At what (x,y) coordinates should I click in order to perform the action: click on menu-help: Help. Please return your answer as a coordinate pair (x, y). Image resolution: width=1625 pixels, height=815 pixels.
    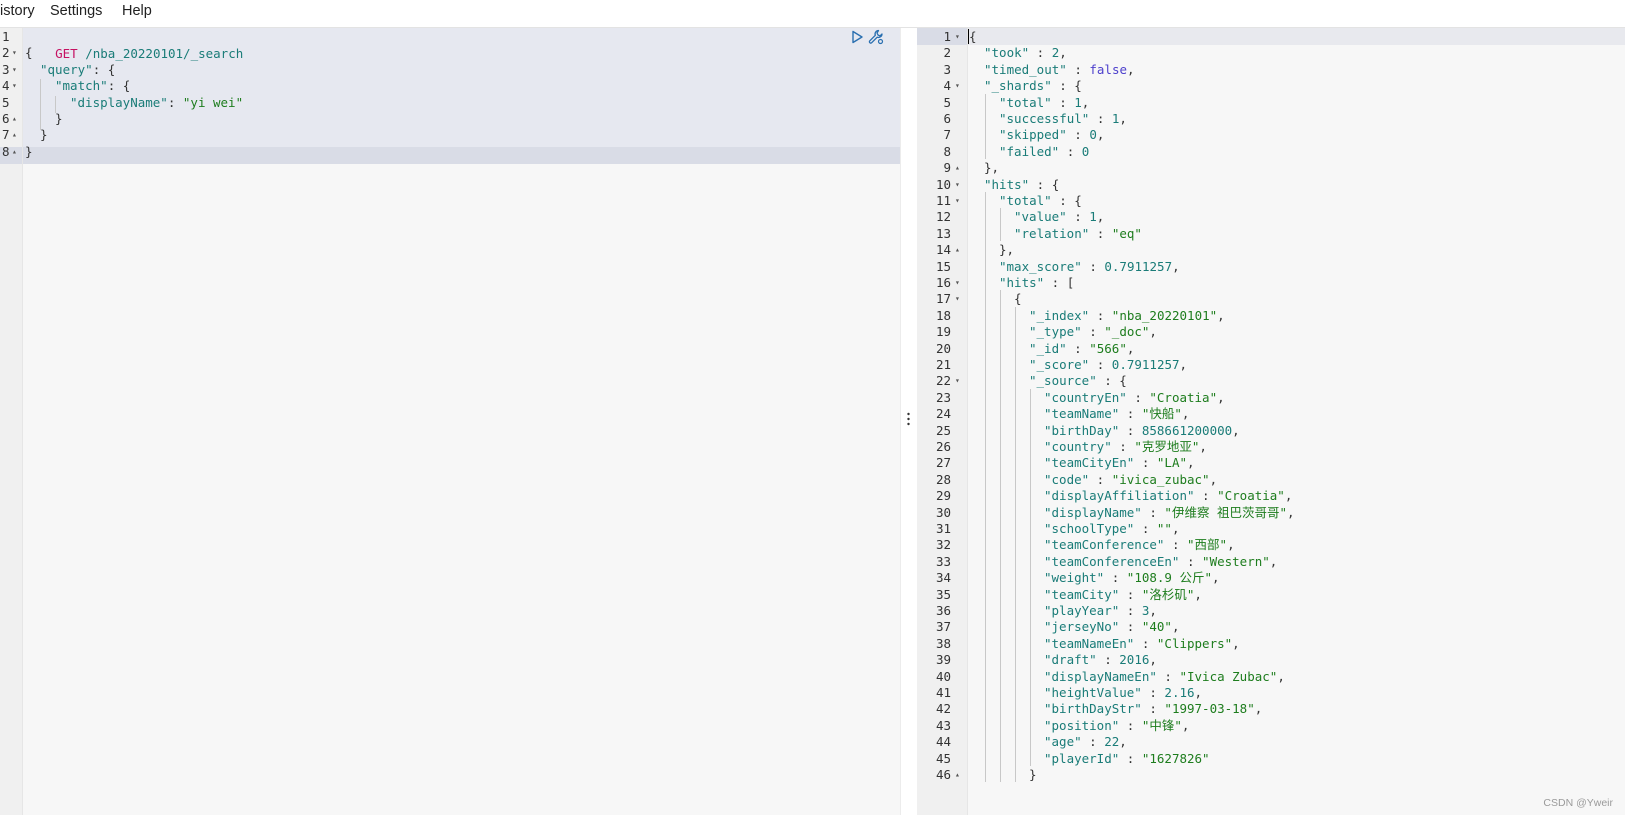
    Looking at the image, I should click on (137, 12).